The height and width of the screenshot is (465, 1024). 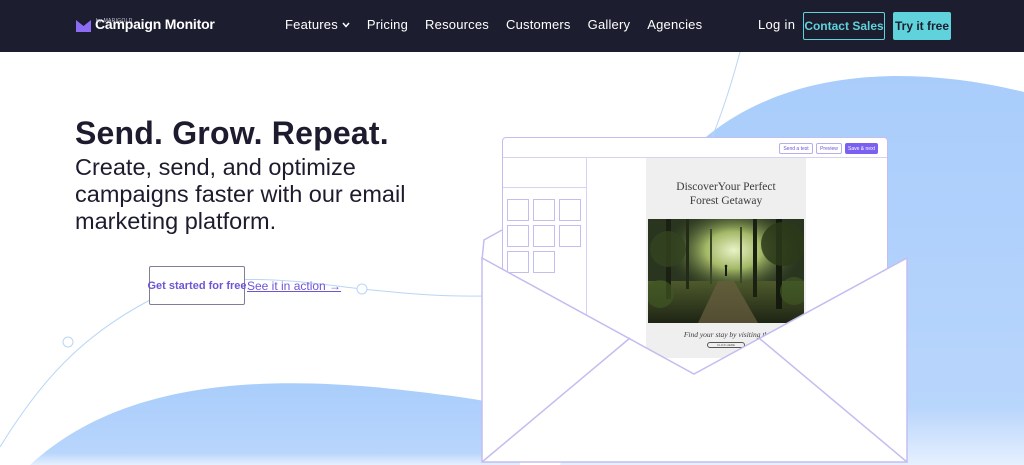 What do you see at coordinates (317, 25) in the screenshot?
I see `nav-link-features: Features` at bounding box center [317, 25].